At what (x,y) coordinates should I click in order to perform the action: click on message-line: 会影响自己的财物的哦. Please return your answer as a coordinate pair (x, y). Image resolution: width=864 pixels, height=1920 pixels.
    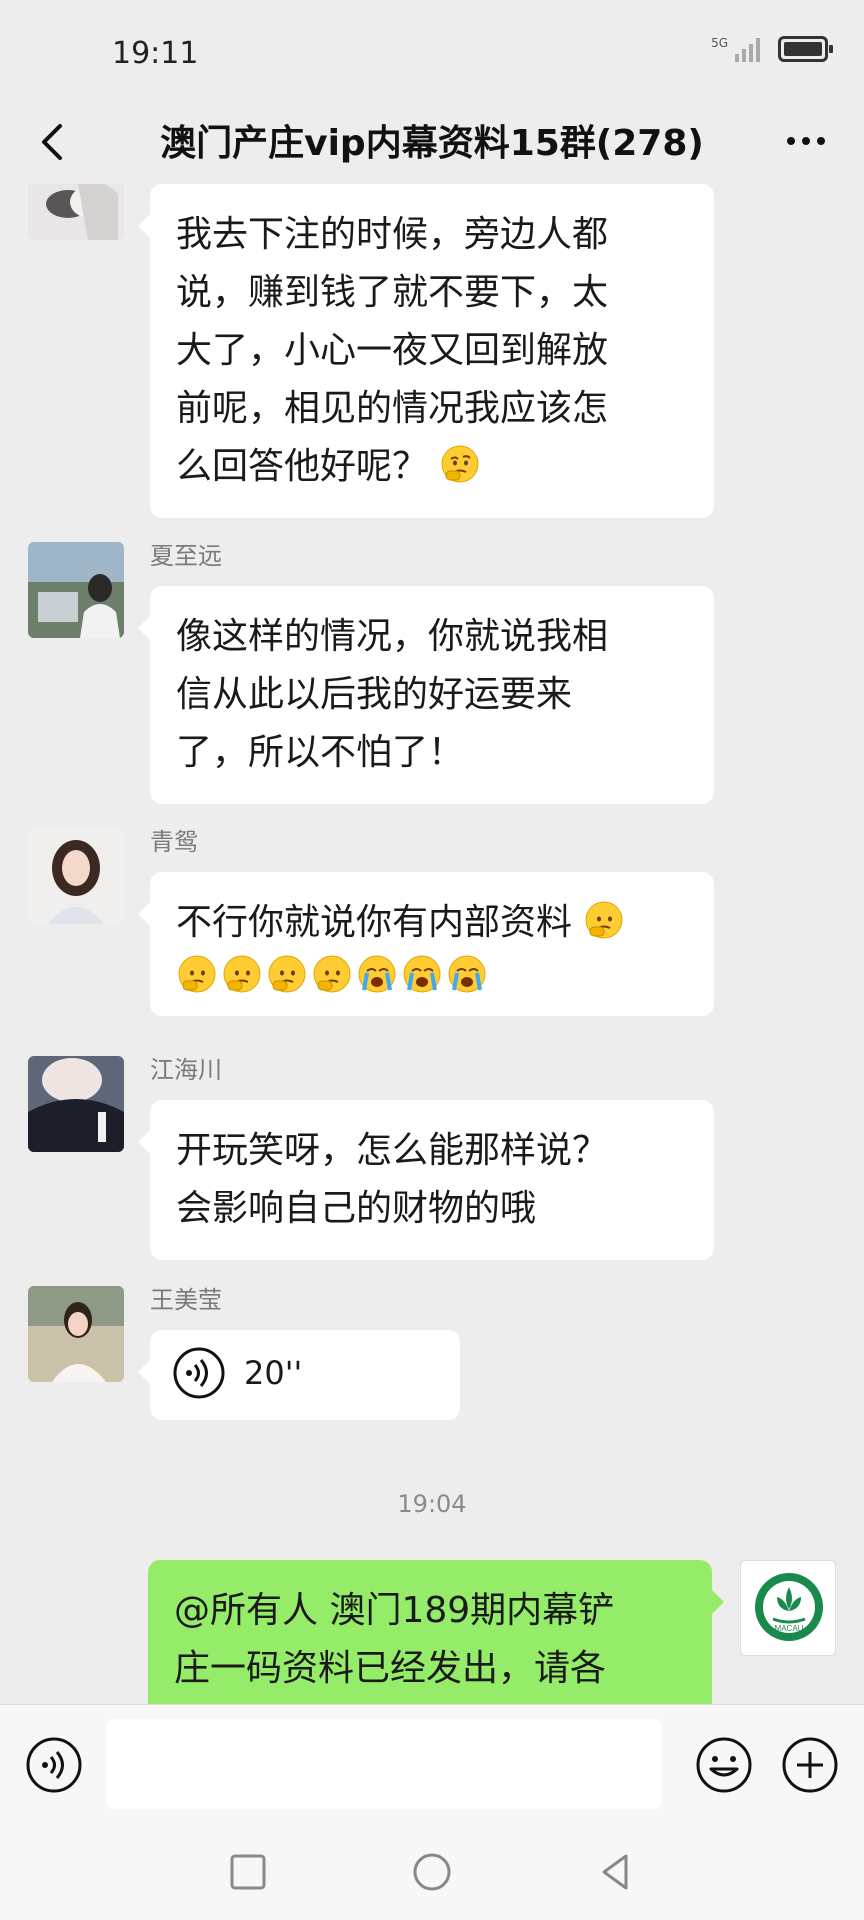
    Looking at the image, I should click on (356, 1208).